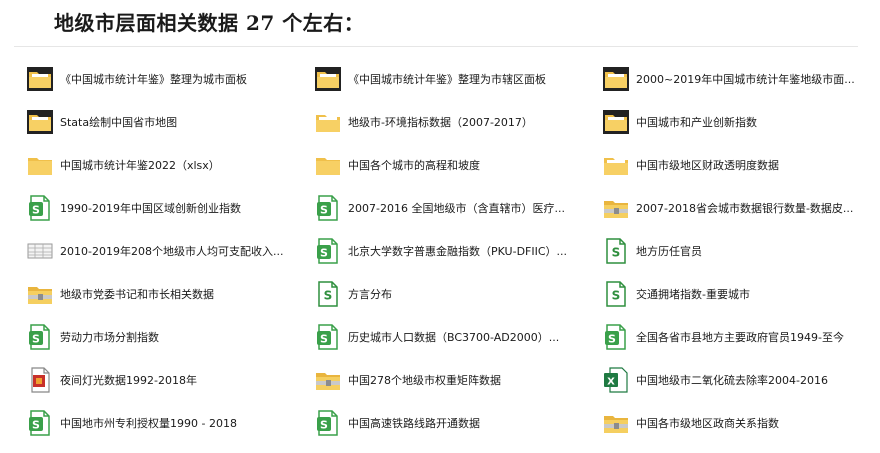  I want to click on file-item: 中国城市统计年鉴2022（xlsx）, so click(170, 164).